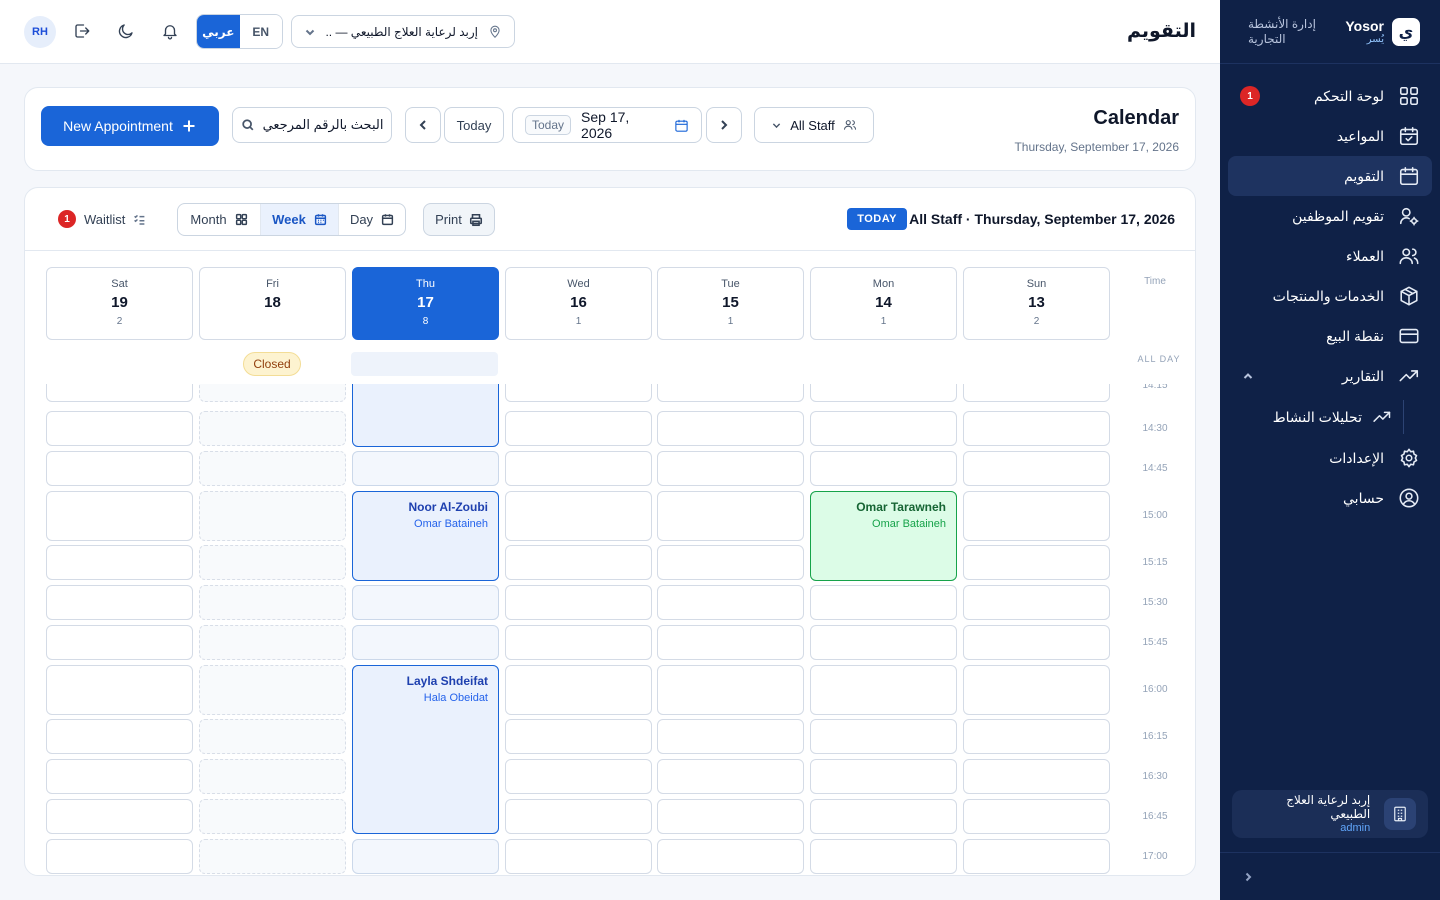 This screenshot has width=1440, height=900. What do you see at coordinates (1248, 877) in the screenshot?
I see `chevron-right-icon` at bounding box center [1248, 877].